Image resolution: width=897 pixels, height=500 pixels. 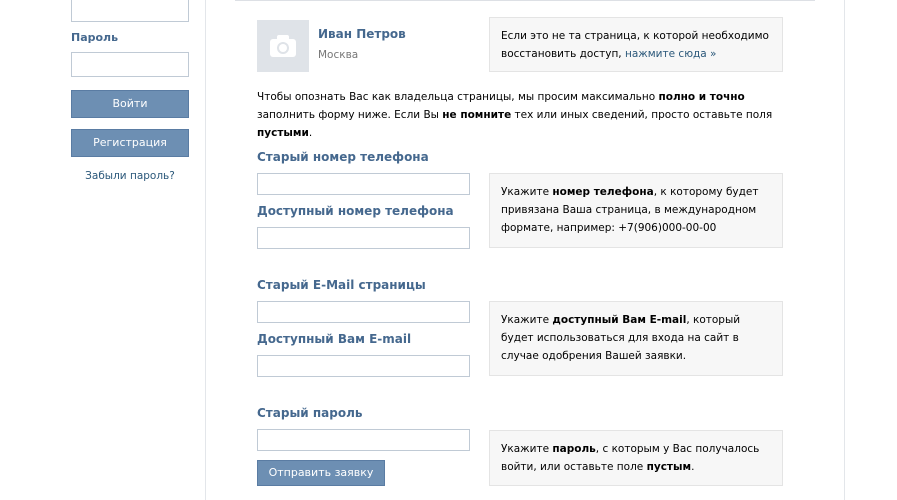 I want to click on intro-bold: не помните, so click(x=477, y=115).